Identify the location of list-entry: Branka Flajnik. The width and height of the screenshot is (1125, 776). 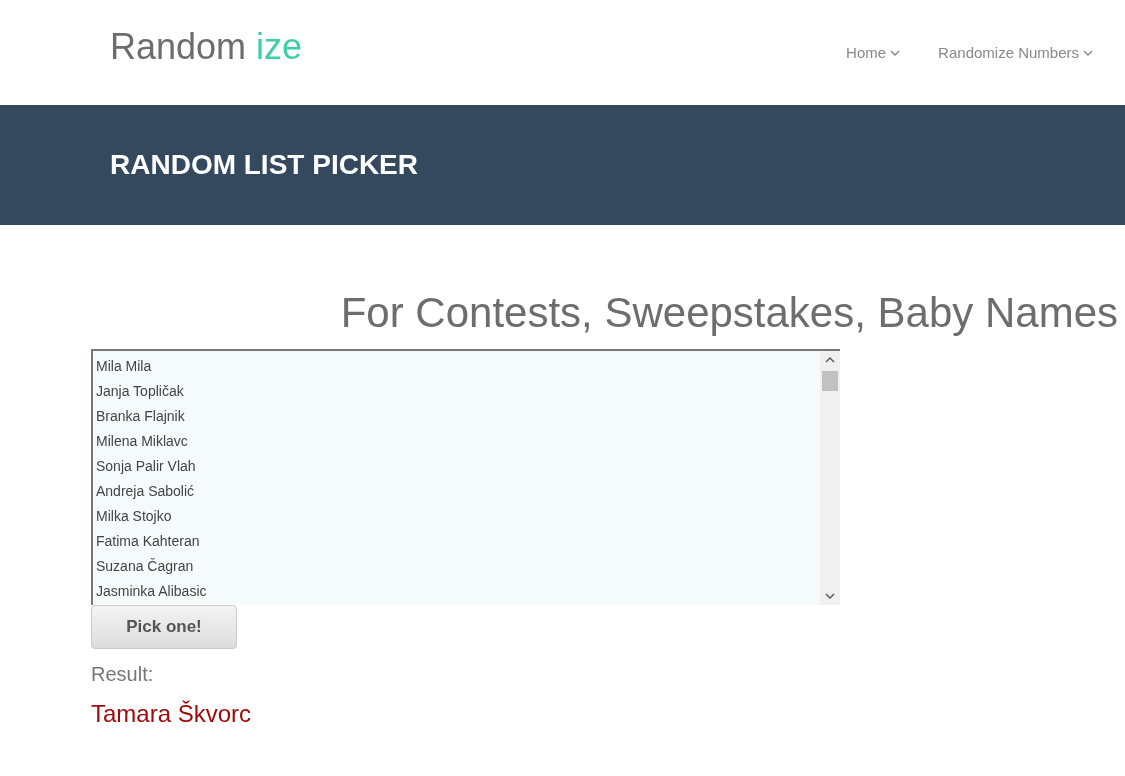
(141, 416).